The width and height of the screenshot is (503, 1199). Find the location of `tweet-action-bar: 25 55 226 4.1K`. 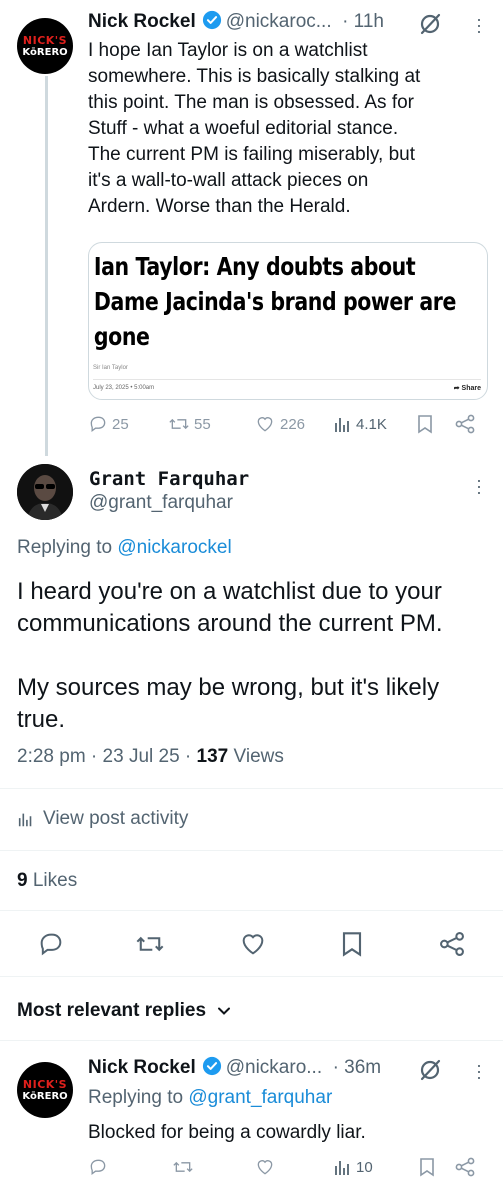

tweet-action-bar: 25 55 226 4.1K is located at coordinates (288, 424).